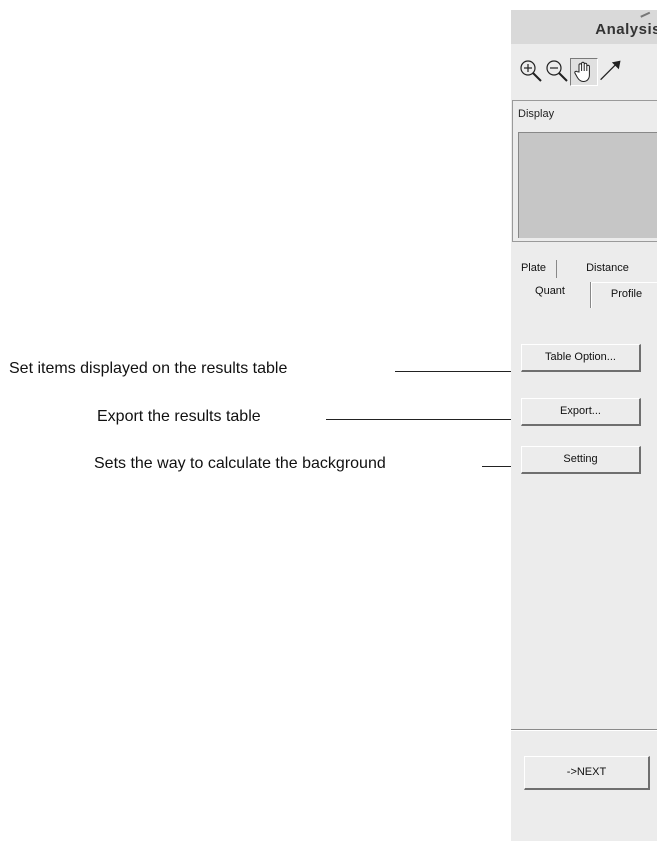  Describe the element at coordinates (457, 371) in the screenshot. I see `callout-line-table-option` at that location.